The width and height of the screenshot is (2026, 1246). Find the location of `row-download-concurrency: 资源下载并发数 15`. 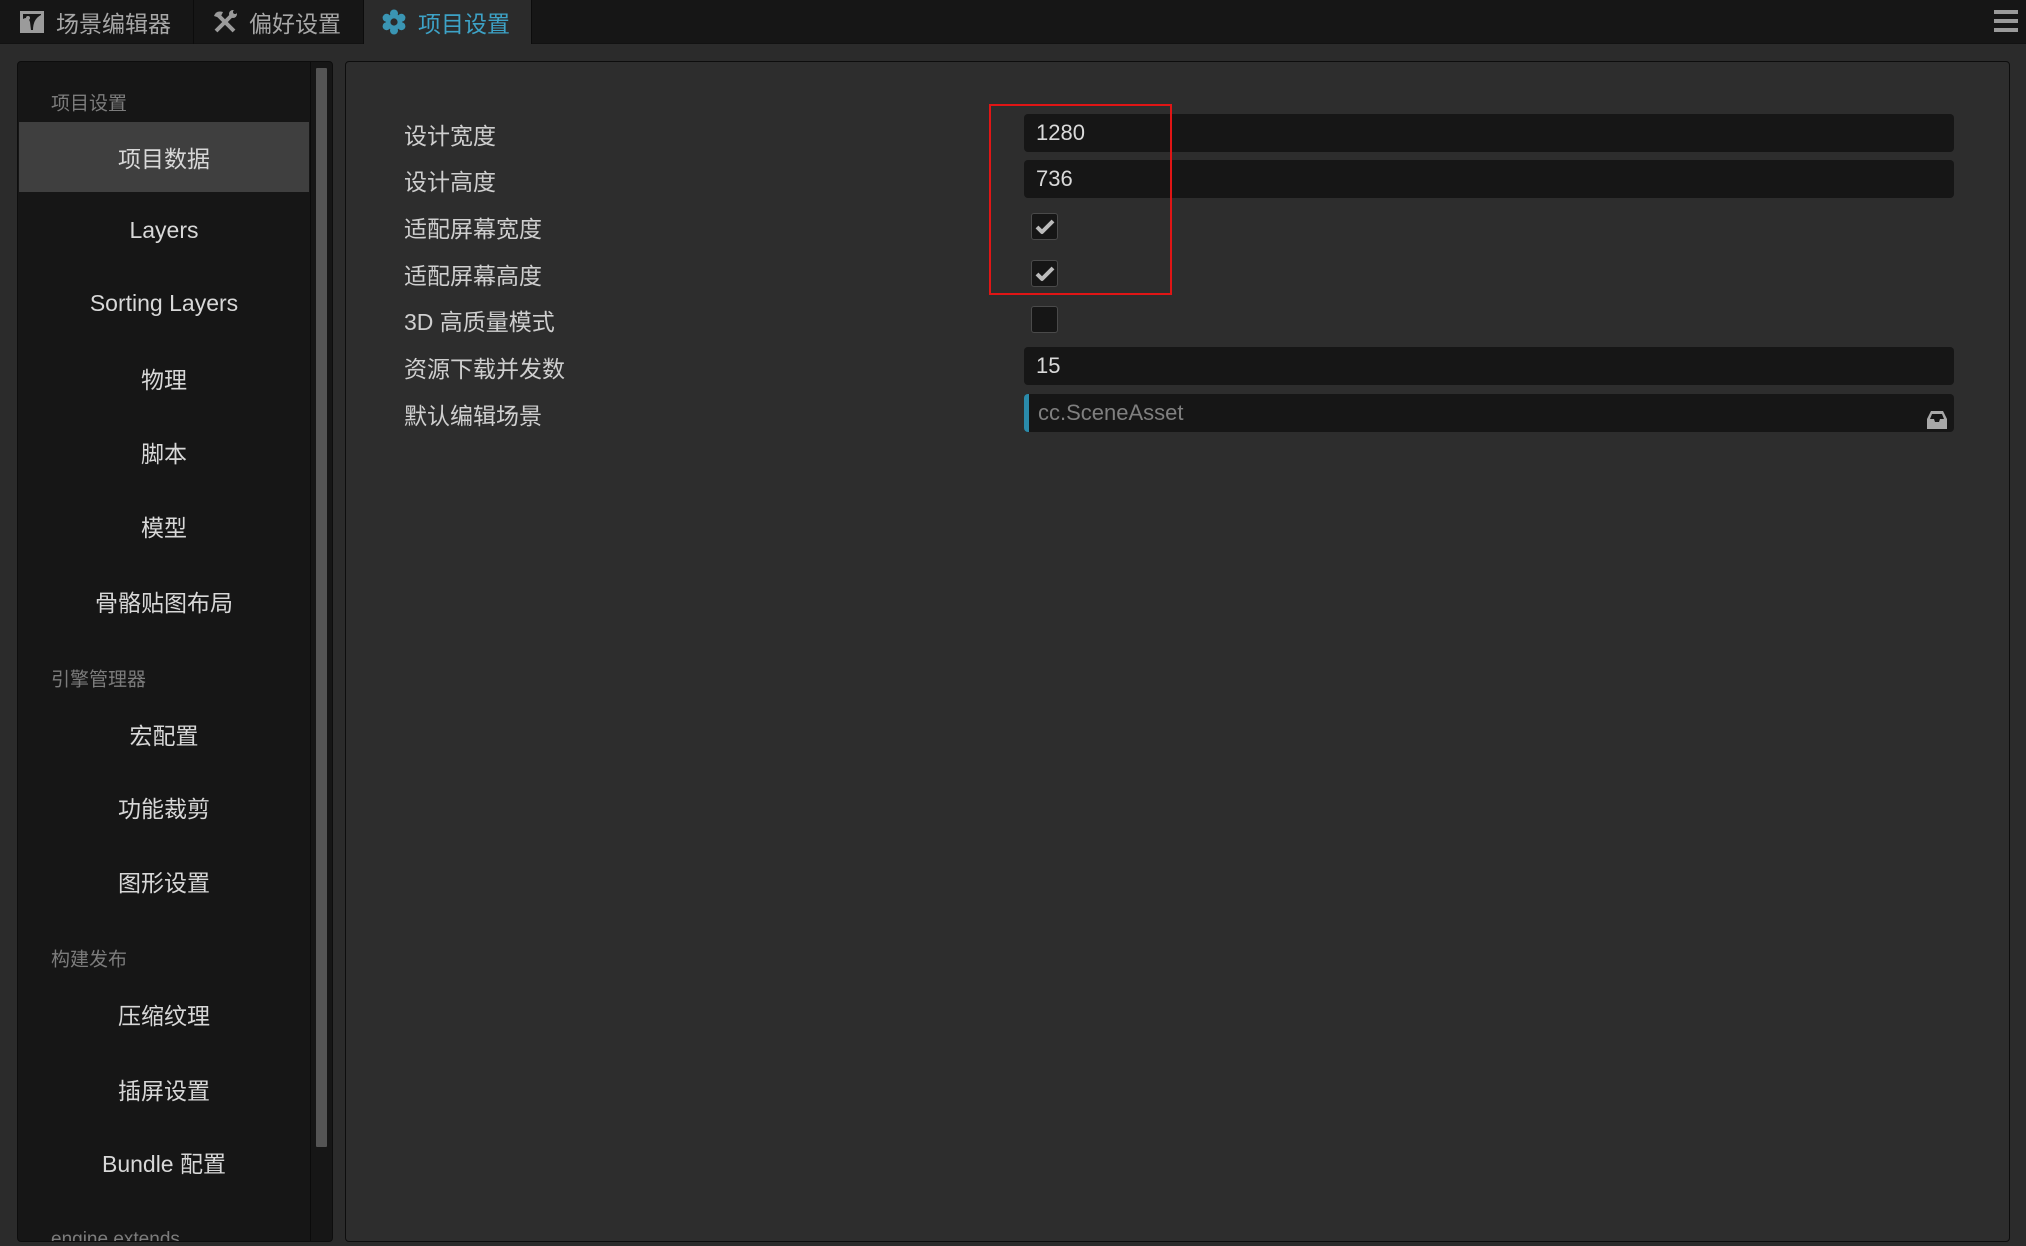

row-download-concurrency: 资源下载并发数 15 is located at coordinates (1177, 367).